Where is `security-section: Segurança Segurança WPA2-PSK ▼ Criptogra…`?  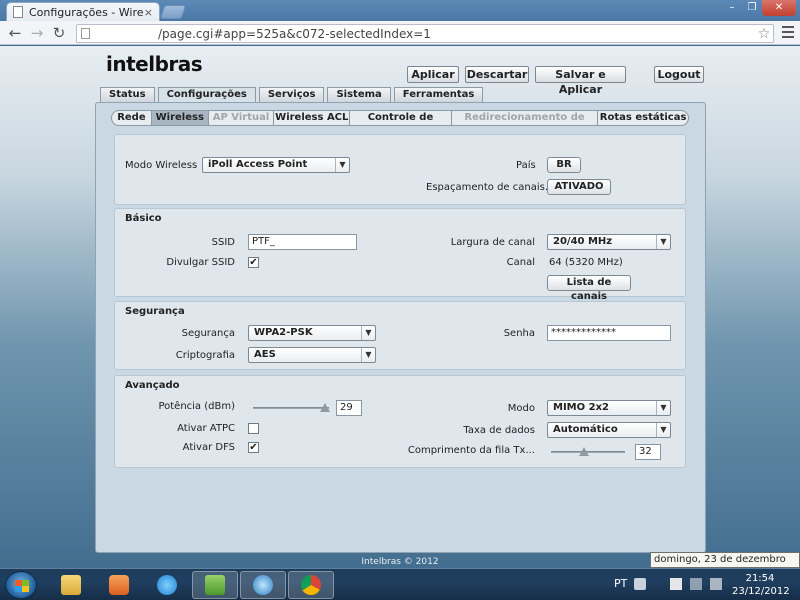 security-section: Segurança Segurança WPA2-PSK ▼ Criptogra… is located at coordinates (400, 335).